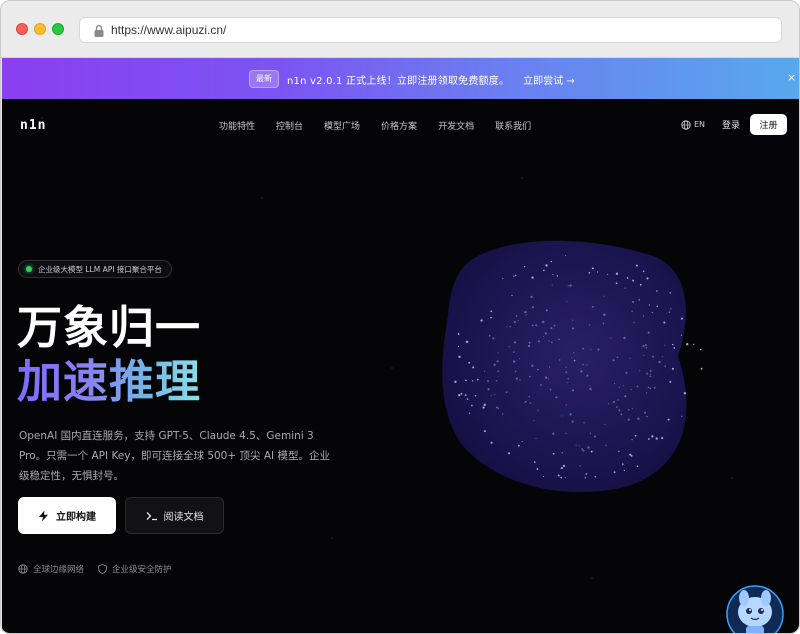 This screenshot has height=634, width=800. What do you see at coordinates (513, 125) in the screenshot?
I see `nav-item-contact: 联系我们` at bounding box center [513, 125].